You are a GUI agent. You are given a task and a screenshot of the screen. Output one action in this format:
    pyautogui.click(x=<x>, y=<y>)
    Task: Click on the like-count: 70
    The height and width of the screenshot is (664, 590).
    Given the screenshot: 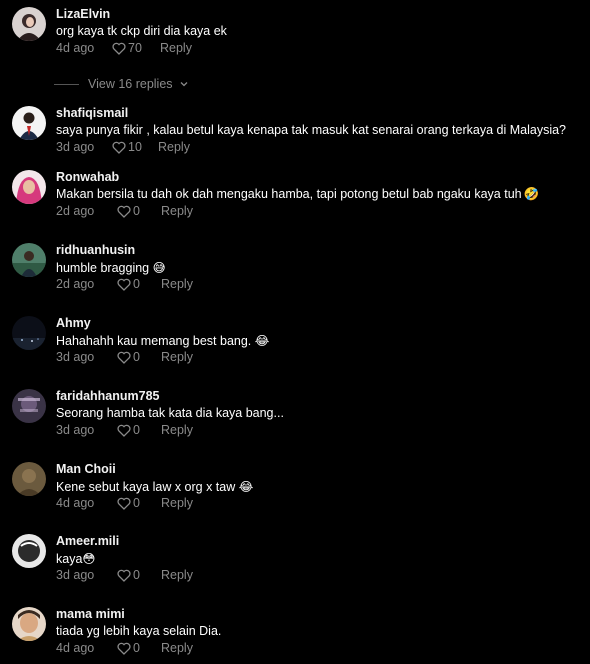 What is the action you would take?
    pyautogui.click(x=135, y=48)
    